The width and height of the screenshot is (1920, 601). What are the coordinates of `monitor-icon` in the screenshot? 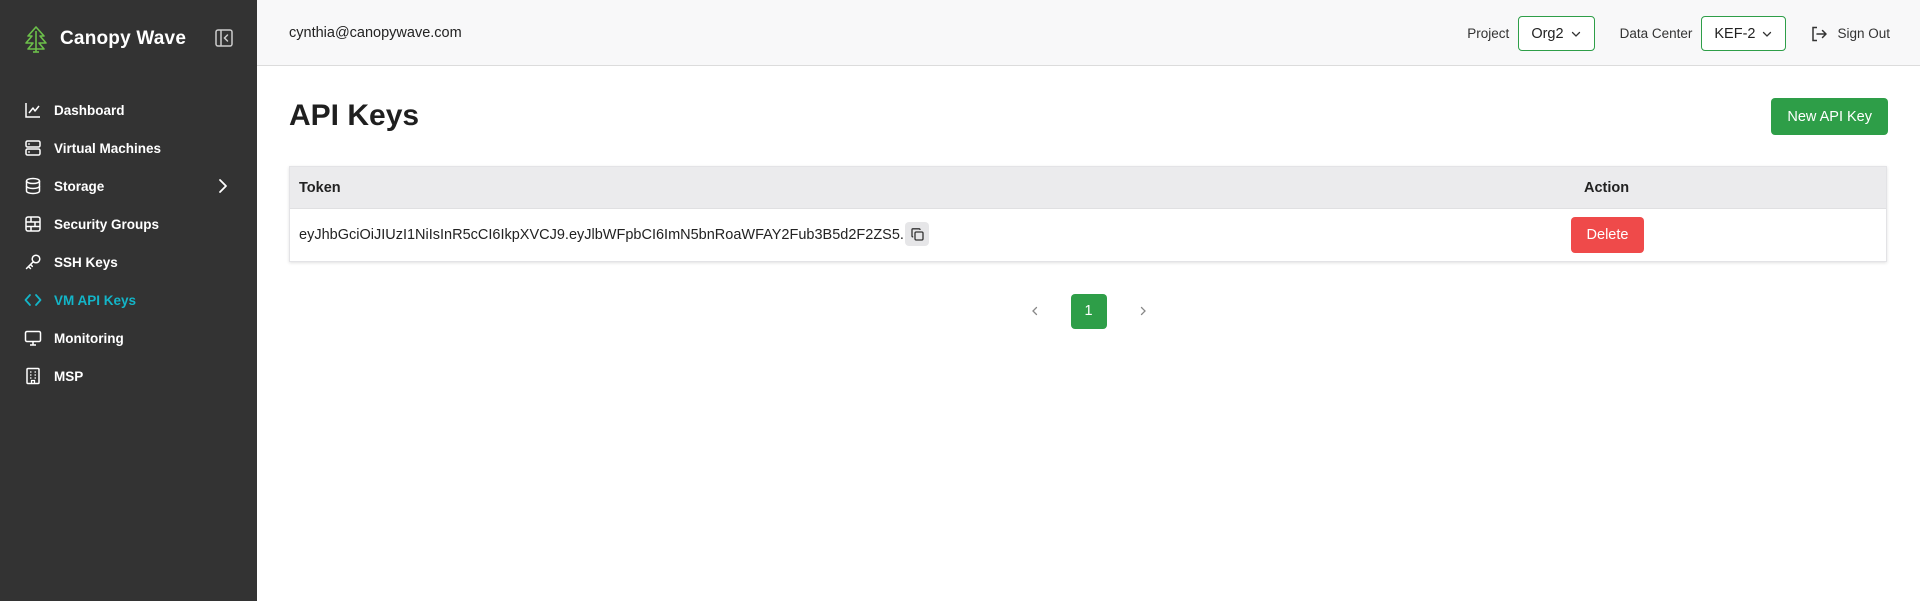 It's located at (33, 338).